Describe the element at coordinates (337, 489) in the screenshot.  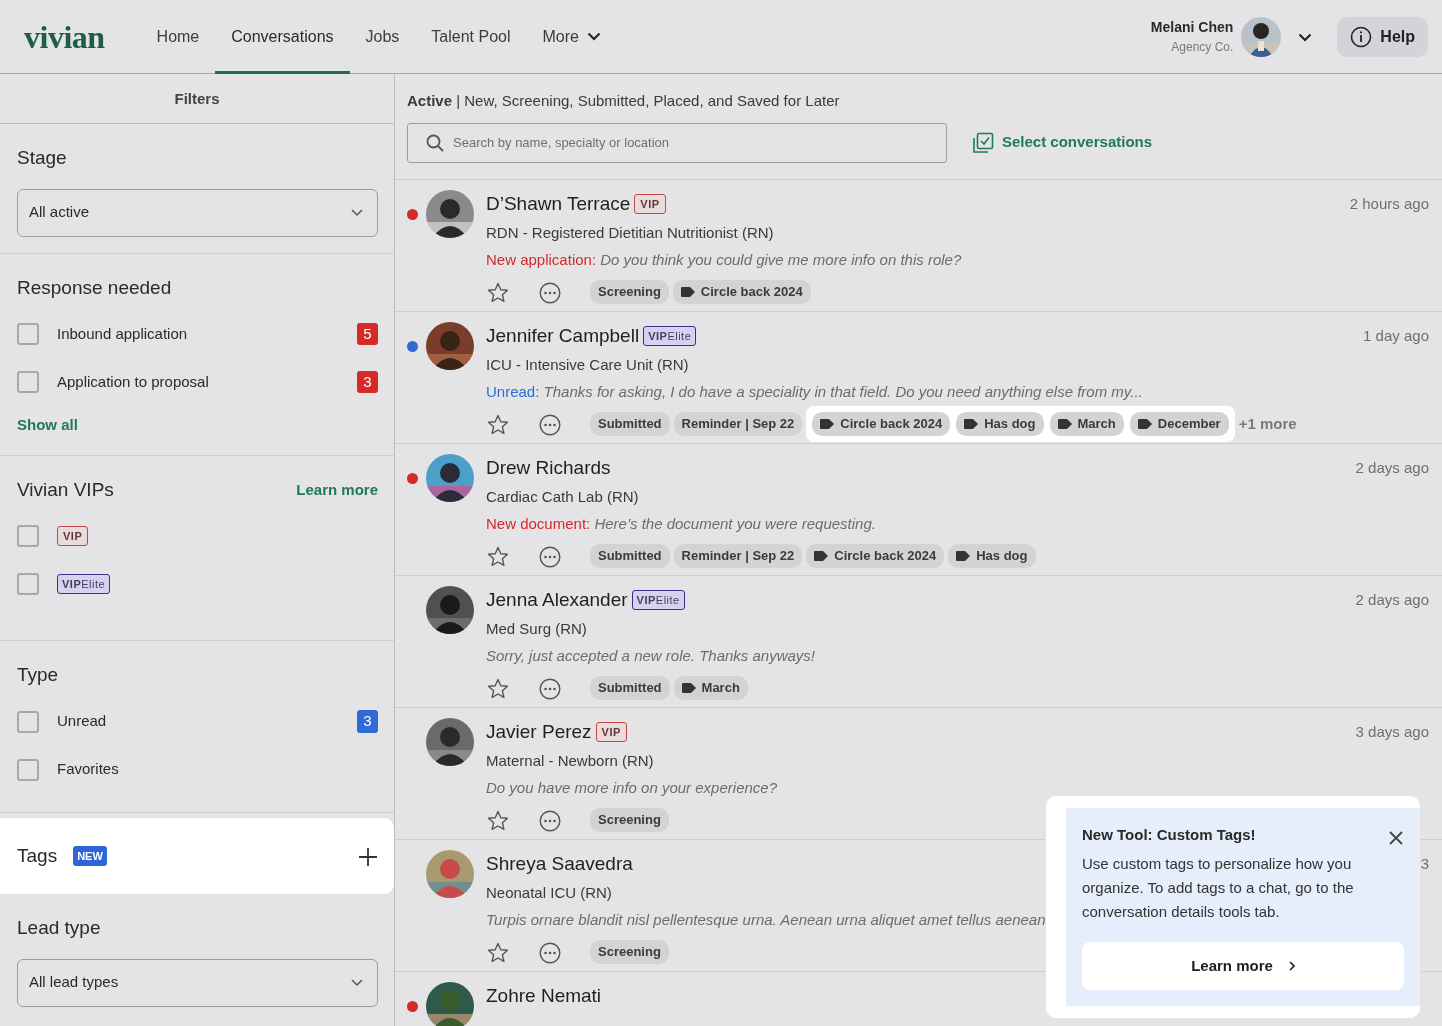
I see `learn-more-link: Learn more` at that location.